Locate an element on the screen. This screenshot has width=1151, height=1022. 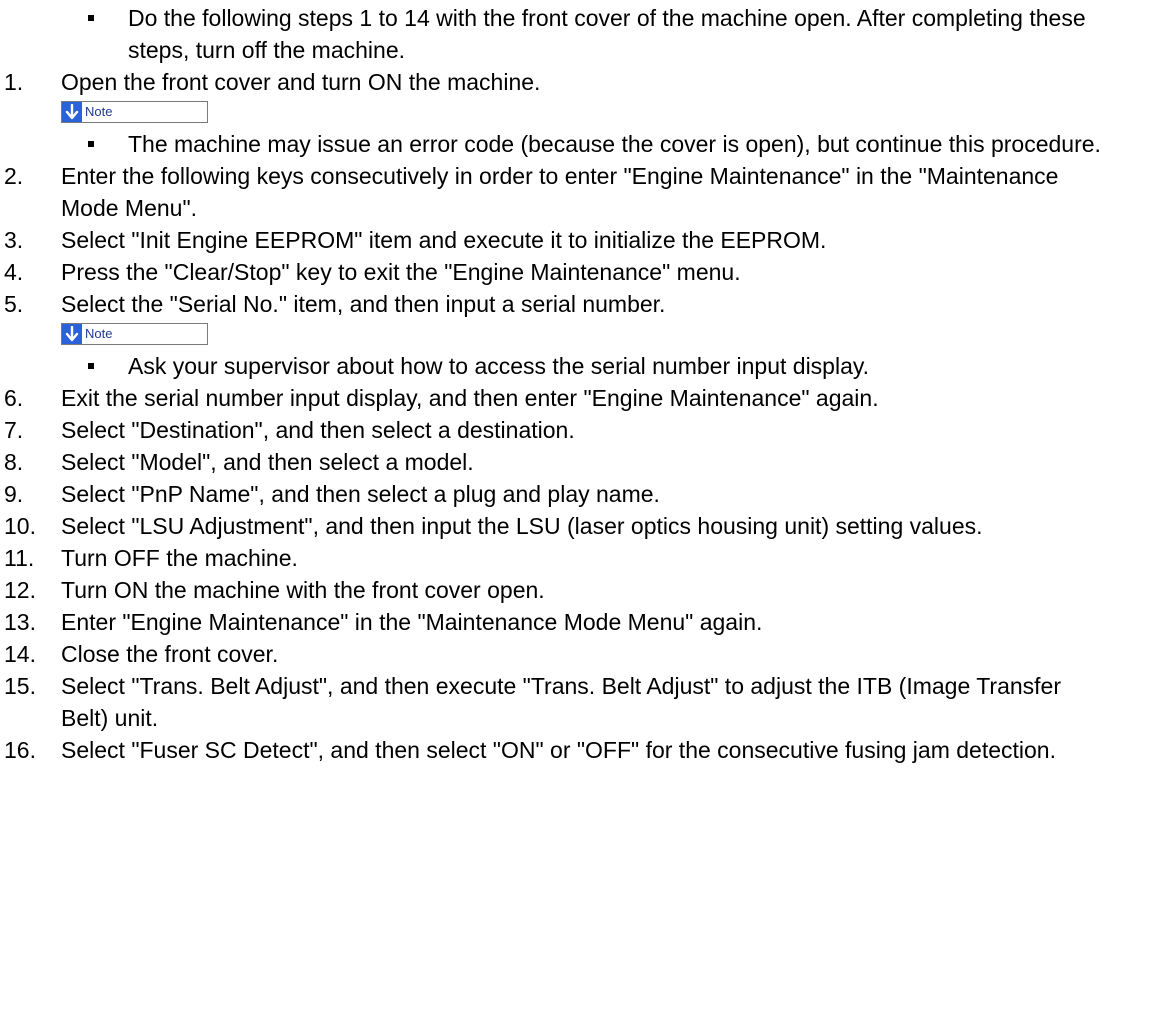
step-14: 14. Close the front cover. is located at coordinates (575, 654).